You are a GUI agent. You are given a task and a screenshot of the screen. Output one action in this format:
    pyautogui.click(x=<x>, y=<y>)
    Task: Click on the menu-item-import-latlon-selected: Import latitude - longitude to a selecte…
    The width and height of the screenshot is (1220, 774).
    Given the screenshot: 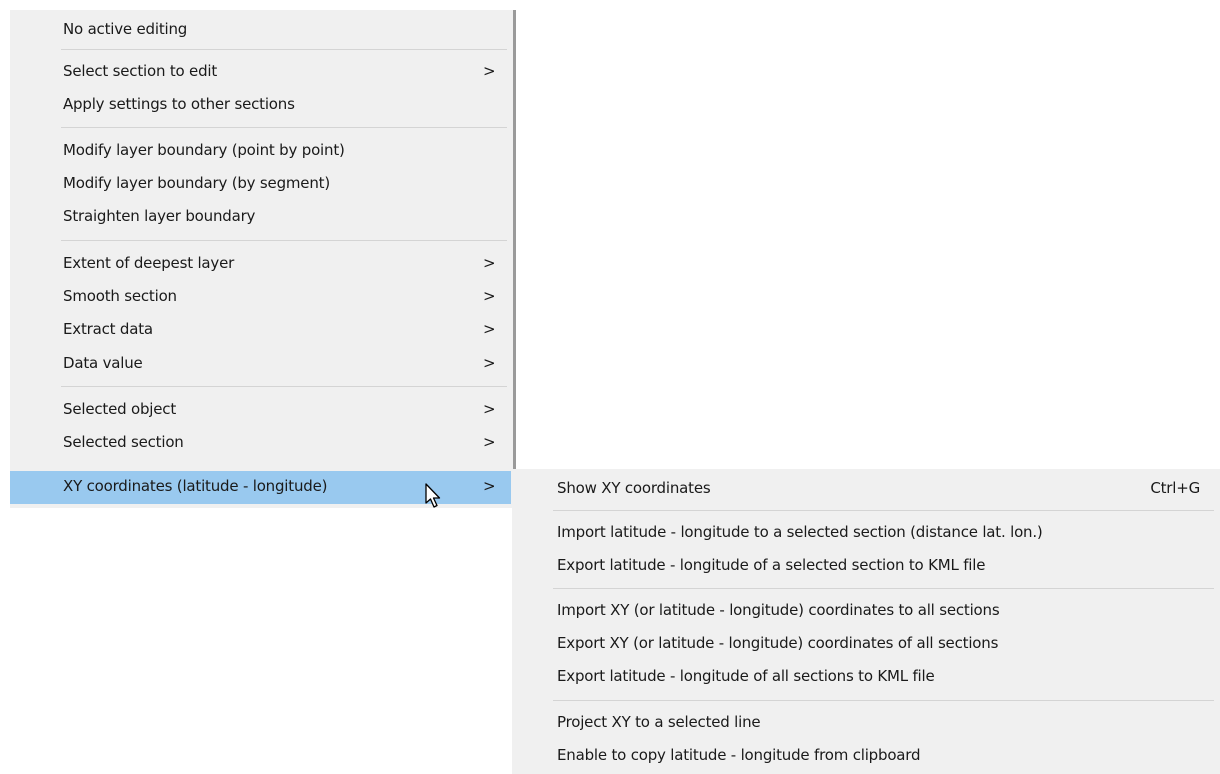 What is the action you would take?
    pyautogui.click(x=866, y=533)
    